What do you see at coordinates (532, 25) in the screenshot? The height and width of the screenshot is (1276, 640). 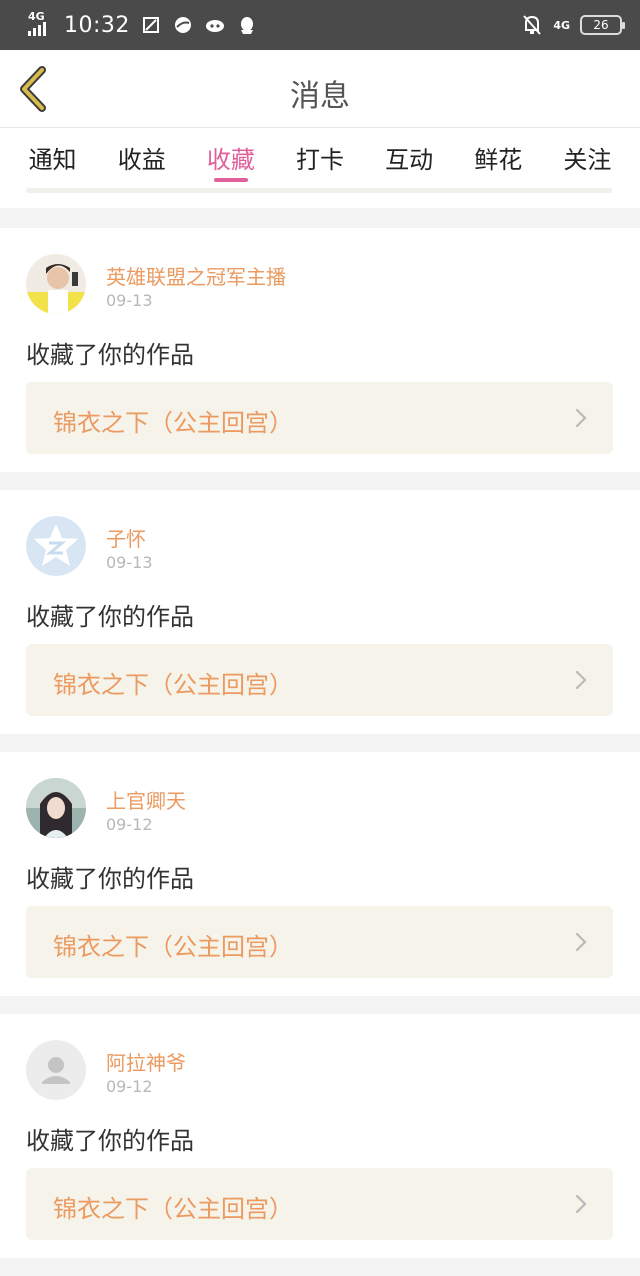 I see `bell-off-icon` at bounding box center [532, 25].